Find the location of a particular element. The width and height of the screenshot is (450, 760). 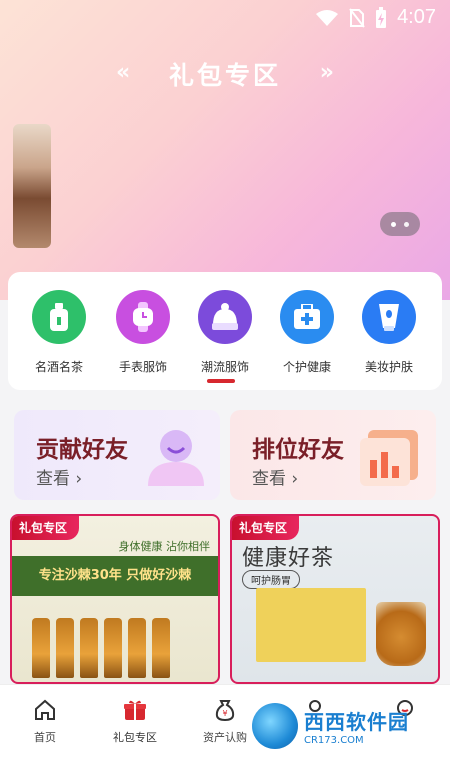

beanie-icon is located at coordinates (225, 317).